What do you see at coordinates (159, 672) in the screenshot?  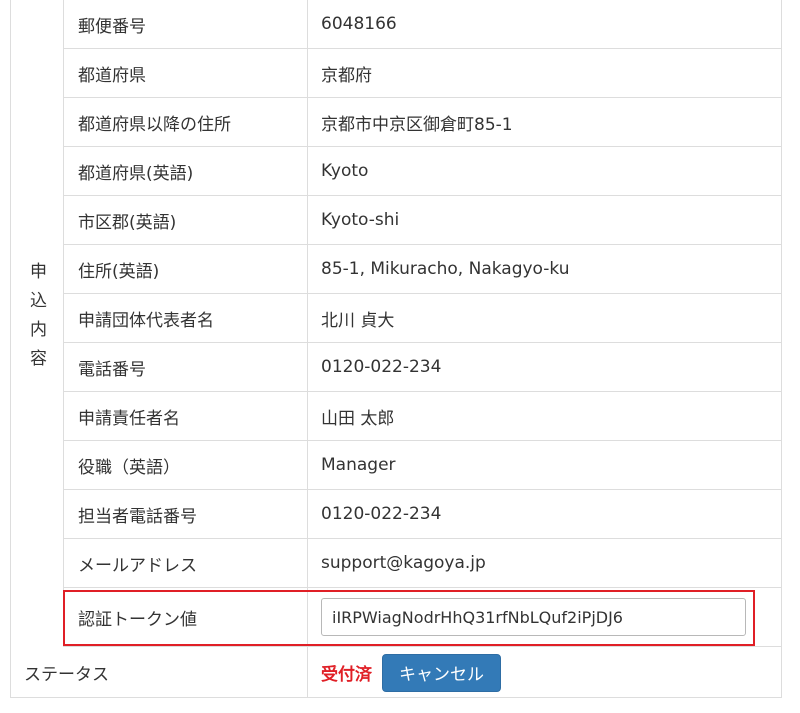 I see `status-label: ステータス` at bounding box center [159, 672].